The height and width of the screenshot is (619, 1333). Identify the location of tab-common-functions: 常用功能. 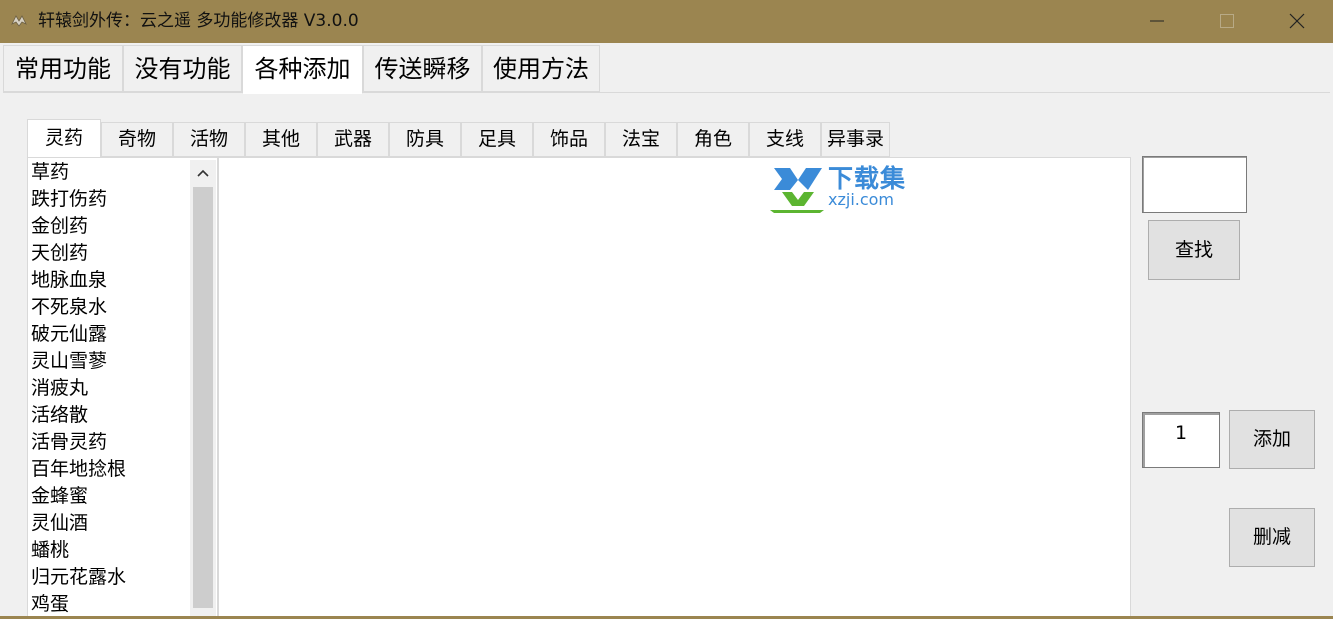
(63, 68).